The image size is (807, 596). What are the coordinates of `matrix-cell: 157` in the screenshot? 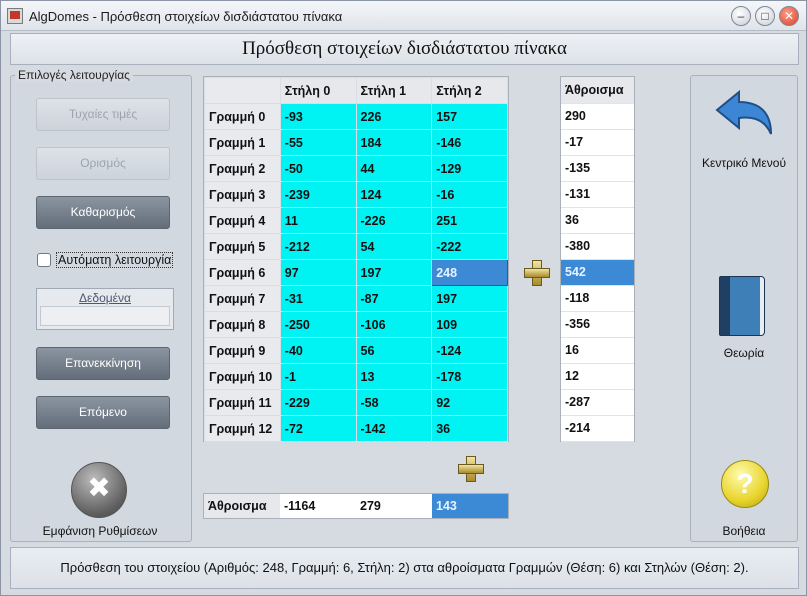 It's located at (469, 116).